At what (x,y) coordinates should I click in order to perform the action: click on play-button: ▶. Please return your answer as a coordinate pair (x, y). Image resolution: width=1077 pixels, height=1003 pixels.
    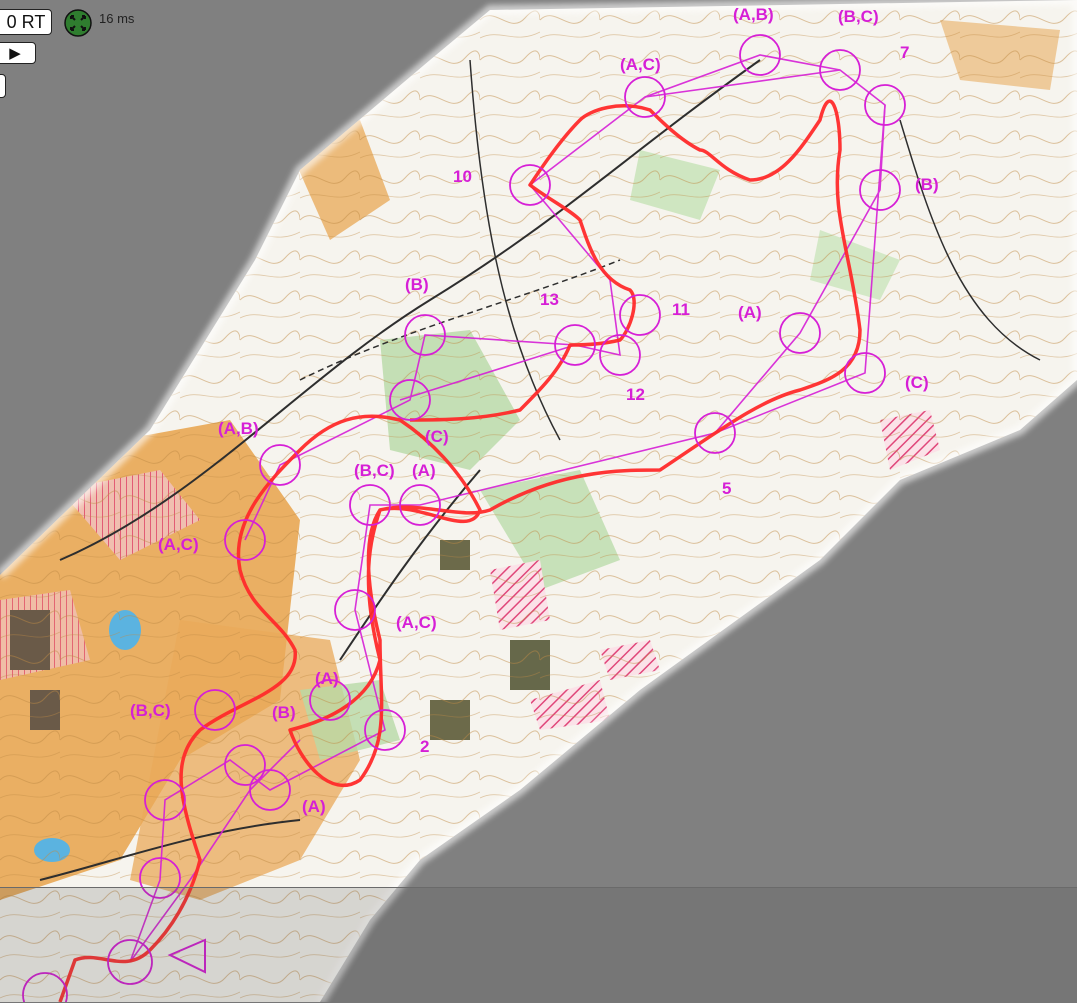
    Looking at the image, I should click on (18, 53).